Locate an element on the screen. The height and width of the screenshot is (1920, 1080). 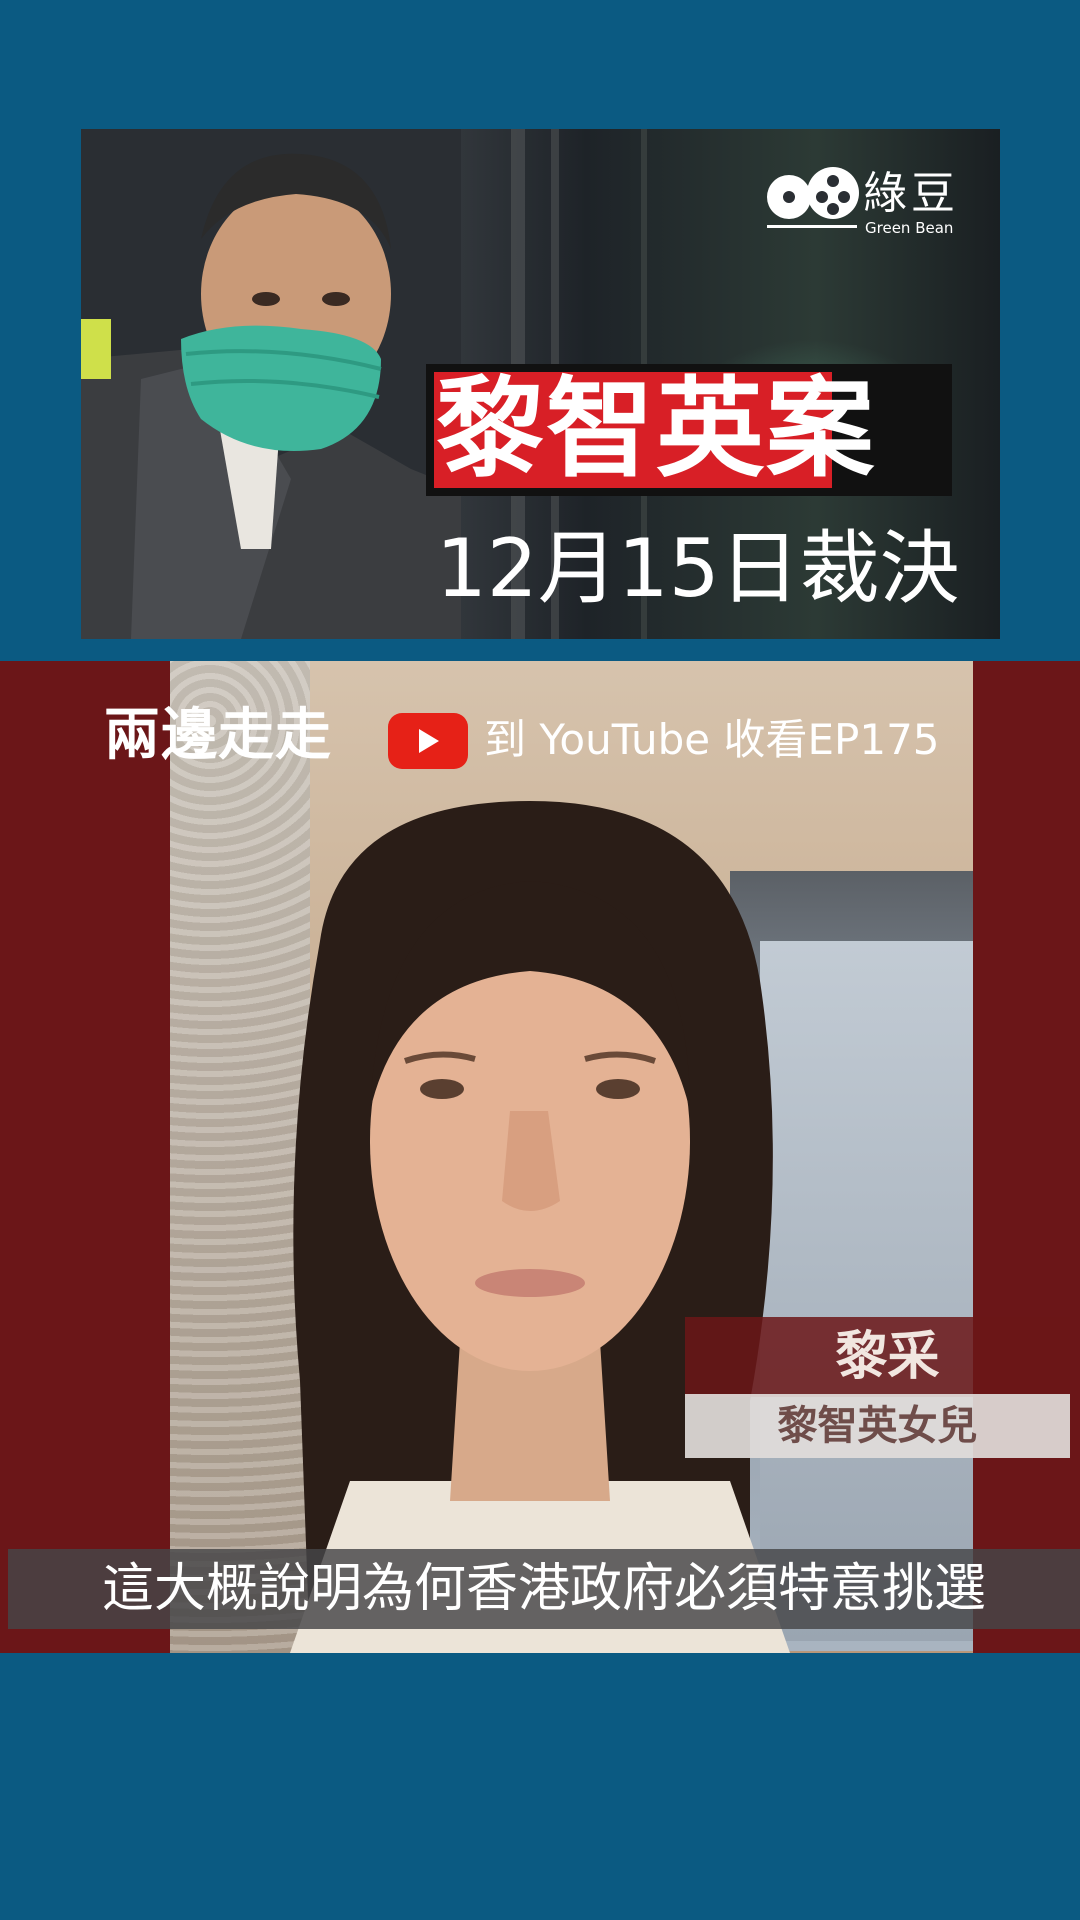
masked-man-photo is located at coordinates (271, 384).